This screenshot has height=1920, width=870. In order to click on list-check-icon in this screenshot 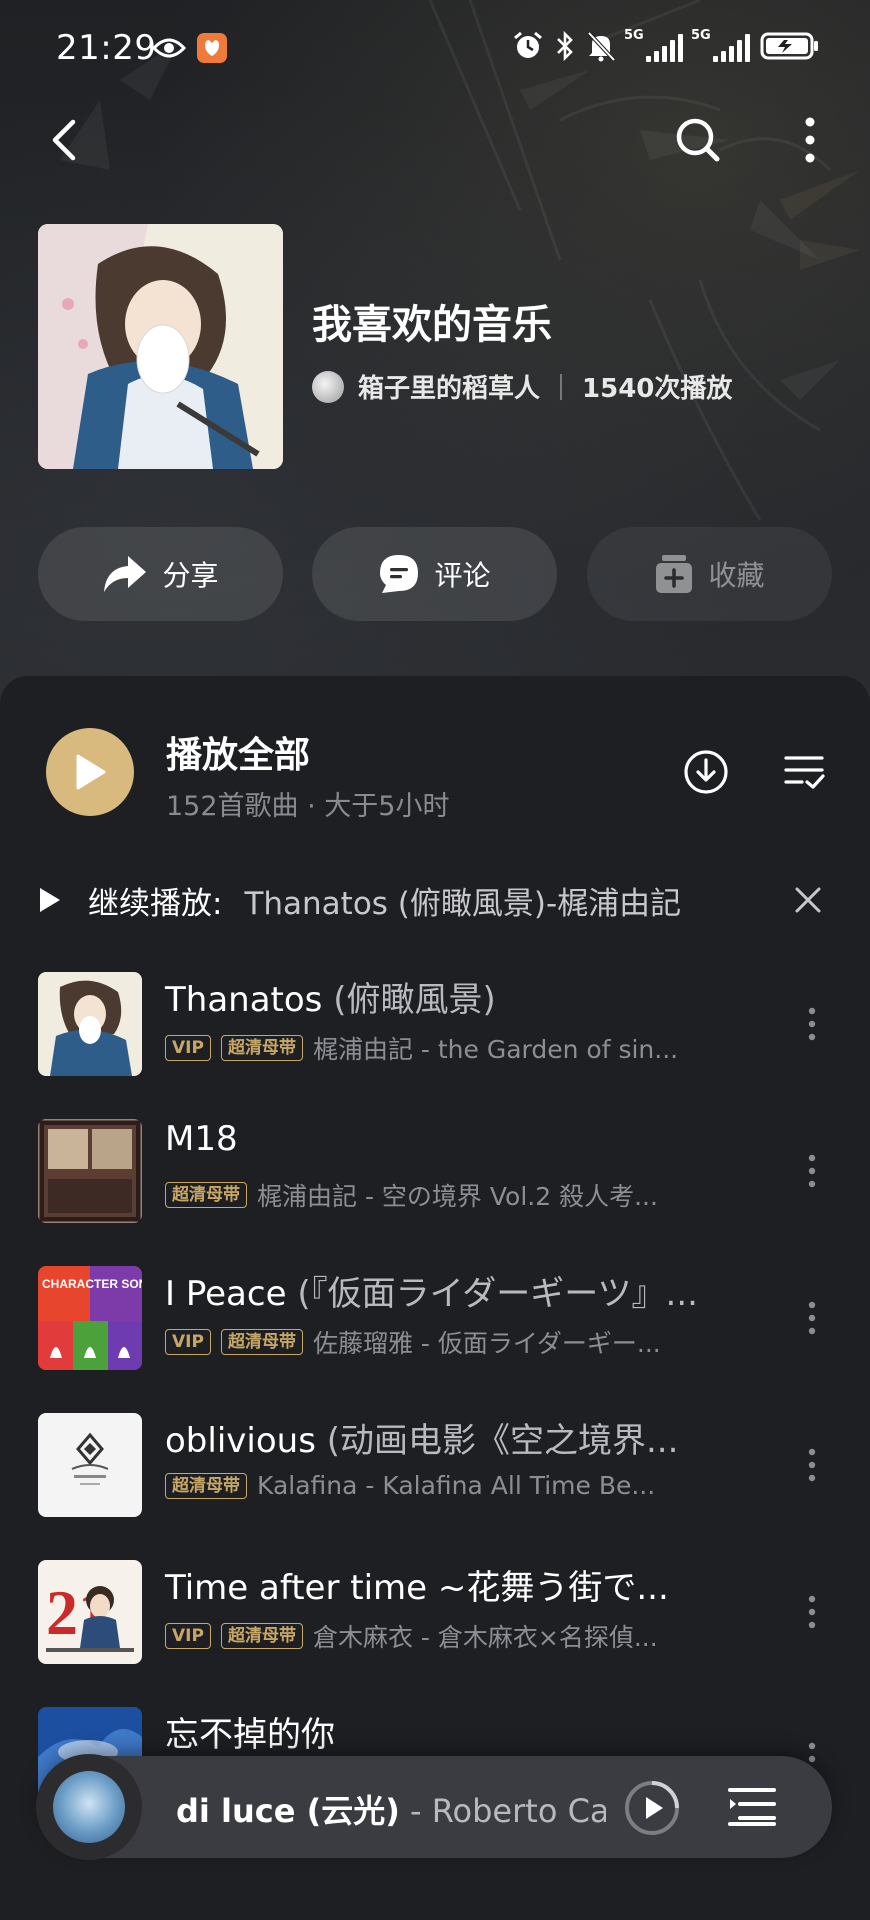, I will do `click(804, 772)`.